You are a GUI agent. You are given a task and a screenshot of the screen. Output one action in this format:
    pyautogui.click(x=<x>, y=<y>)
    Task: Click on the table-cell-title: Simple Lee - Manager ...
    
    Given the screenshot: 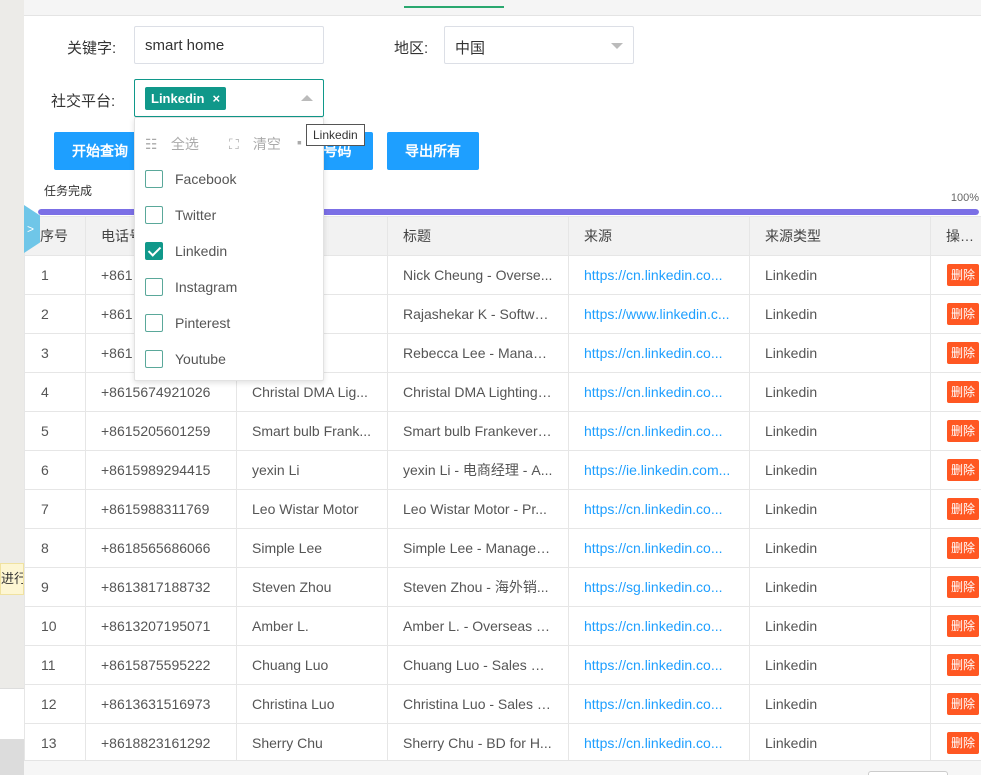 What is the action you would take?
    pyautogui.click(x=478, y=548)
    